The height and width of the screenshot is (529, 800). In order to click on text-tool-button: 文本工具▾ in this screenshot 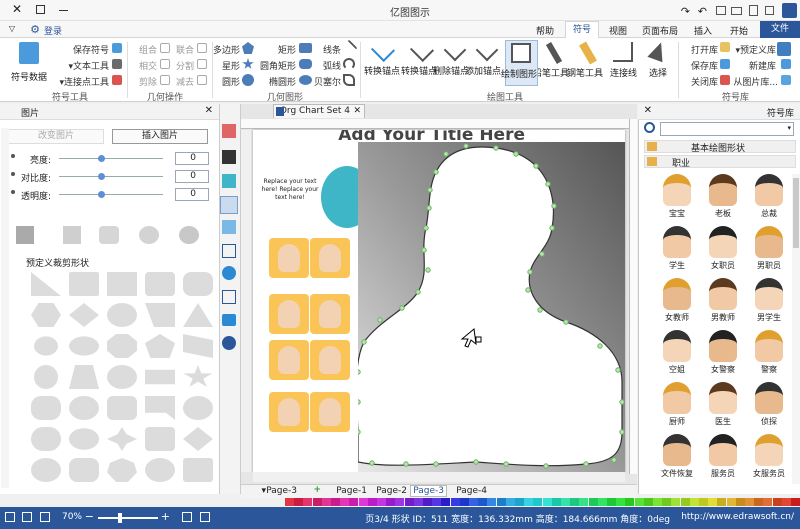, I will do `click(88, 65)`.